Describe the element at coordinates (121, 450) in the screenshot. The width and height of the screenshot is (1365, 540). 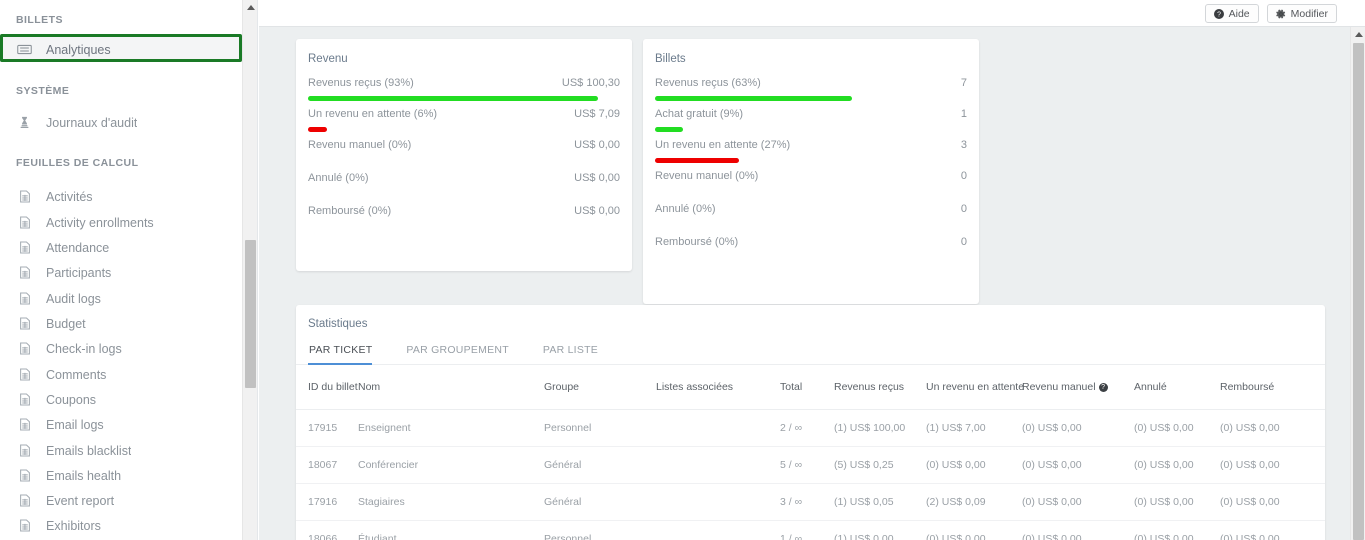
I see `sidebar-item-emails-blacklist: Emails blacklist` at that location.